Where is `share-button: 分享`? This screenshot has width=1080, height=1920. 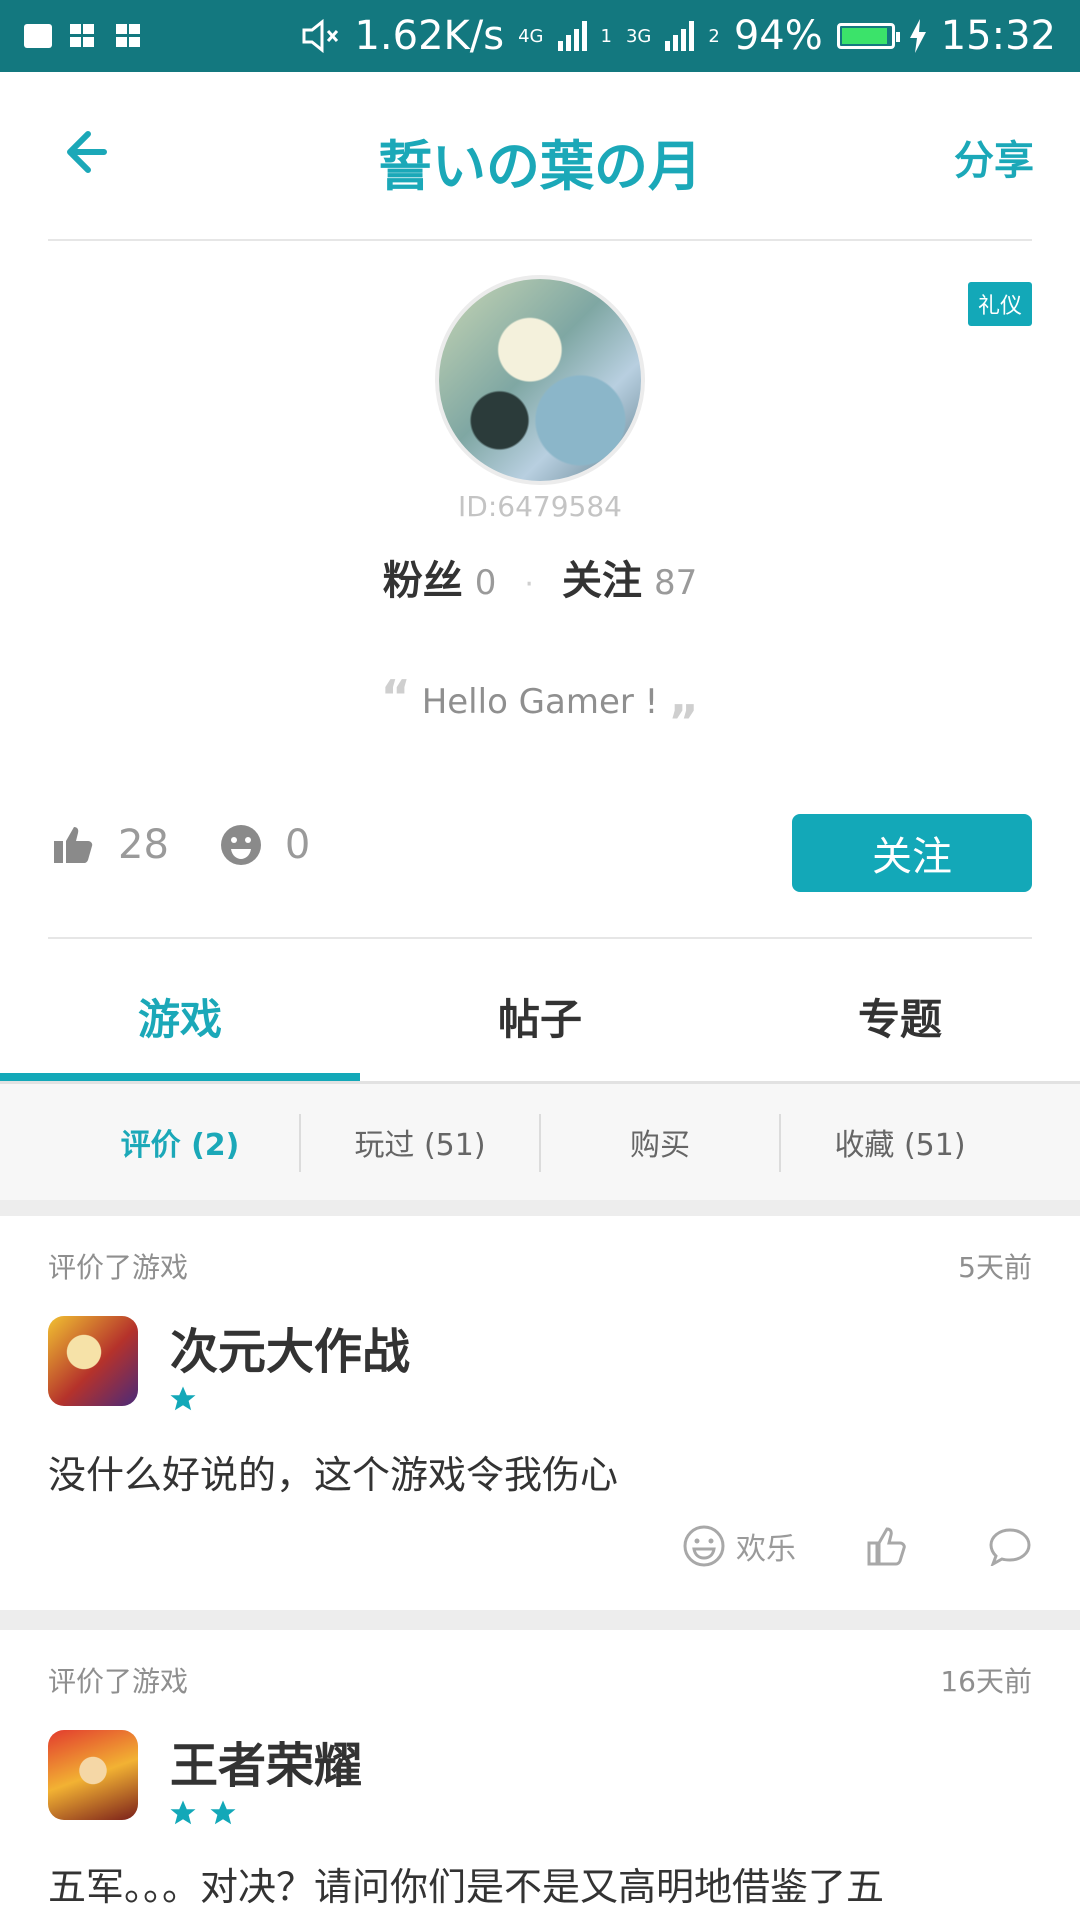 share-button: 分享 is located at coordinates (994, 157).